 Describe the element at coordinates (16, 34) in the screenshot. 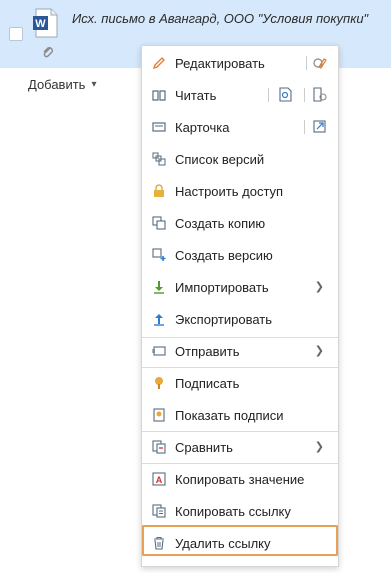

I see `row-checkbox` at that location.